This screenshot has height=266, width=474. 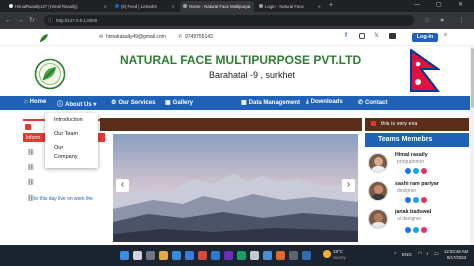 I want to click on carousel-prev-button: ‹, so click(x=122, y=185).